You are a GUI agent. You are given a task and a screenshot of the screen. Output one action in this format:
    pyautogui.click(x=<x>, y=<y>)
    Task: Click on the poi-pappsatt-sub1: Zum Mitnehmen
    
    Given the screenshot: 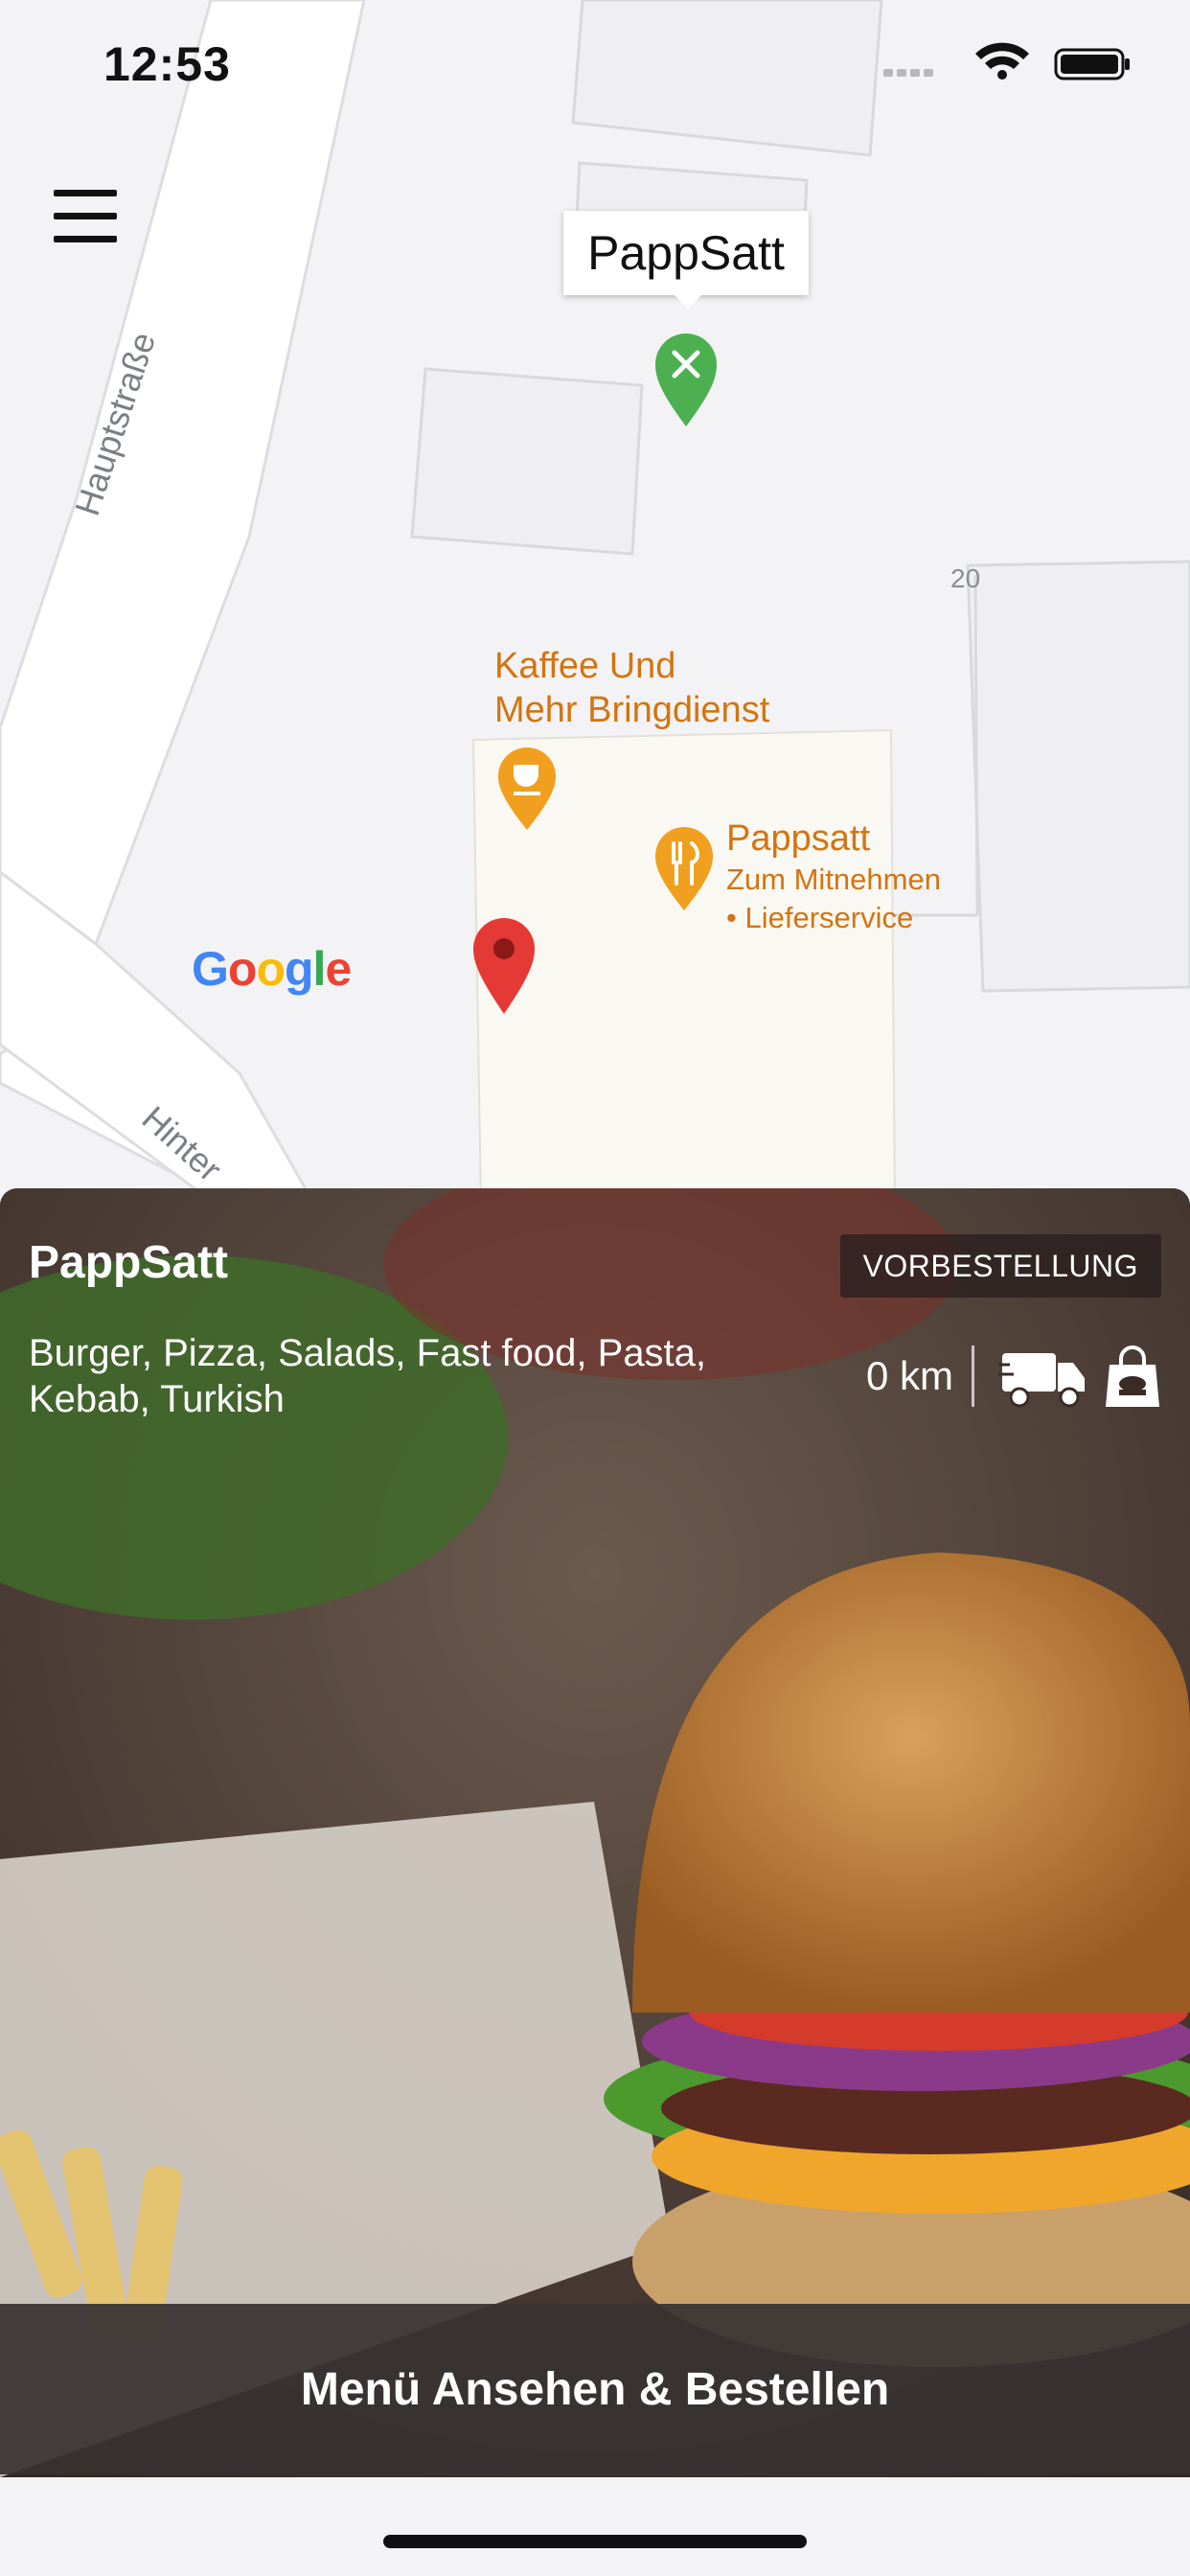 What is the action you would take?
    pyautogui.click(x=834, y=879)
    